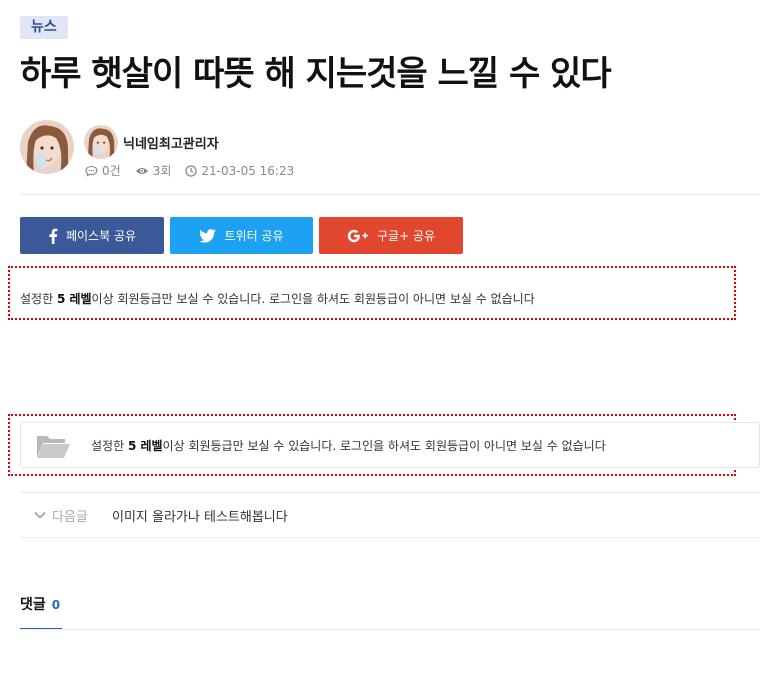 Image resolution: width=760 pixels, height=677 pixels. Describe the element at coordinates (200, 515) in the screenshot. I see `next-post-title: 이미지 올라가나 테스트해봅니다` at that location.